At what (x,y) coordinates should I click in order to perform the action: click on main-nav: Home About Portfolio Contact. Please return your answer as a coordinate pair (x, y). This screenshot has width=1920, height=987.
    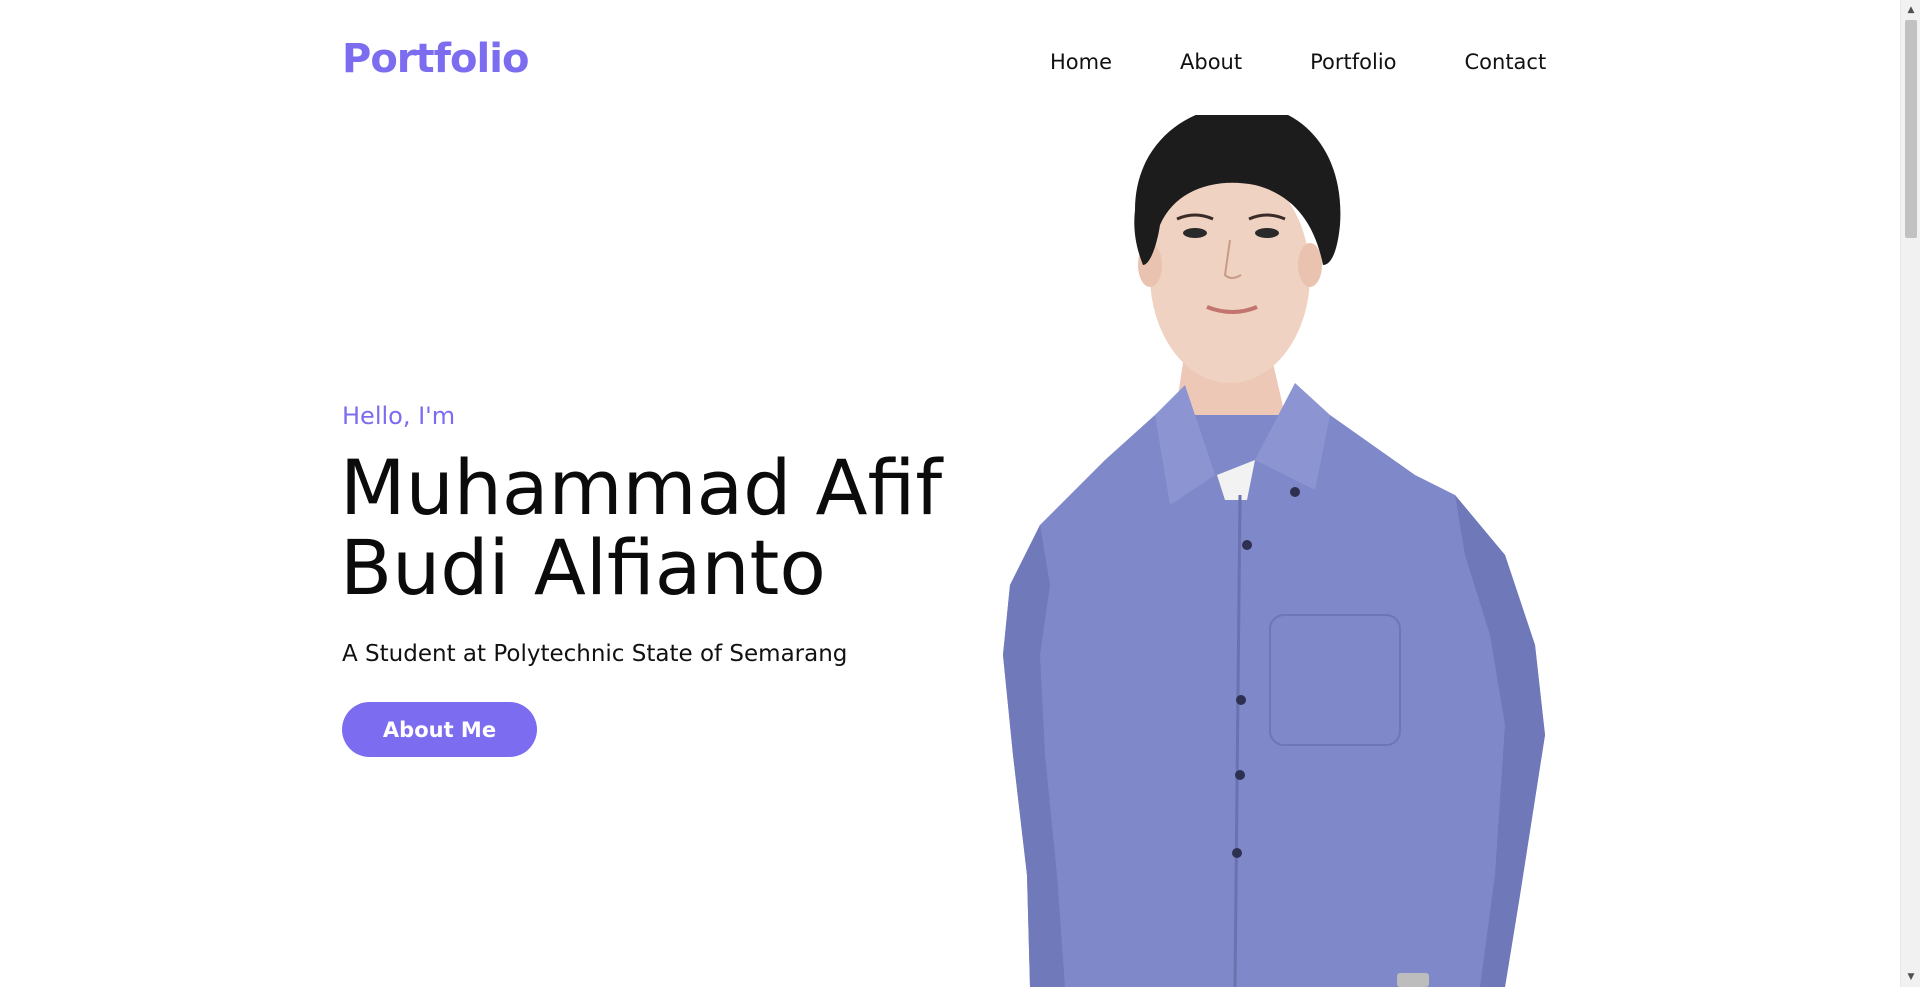
    Looking at the image, I should click on (1298, 62).